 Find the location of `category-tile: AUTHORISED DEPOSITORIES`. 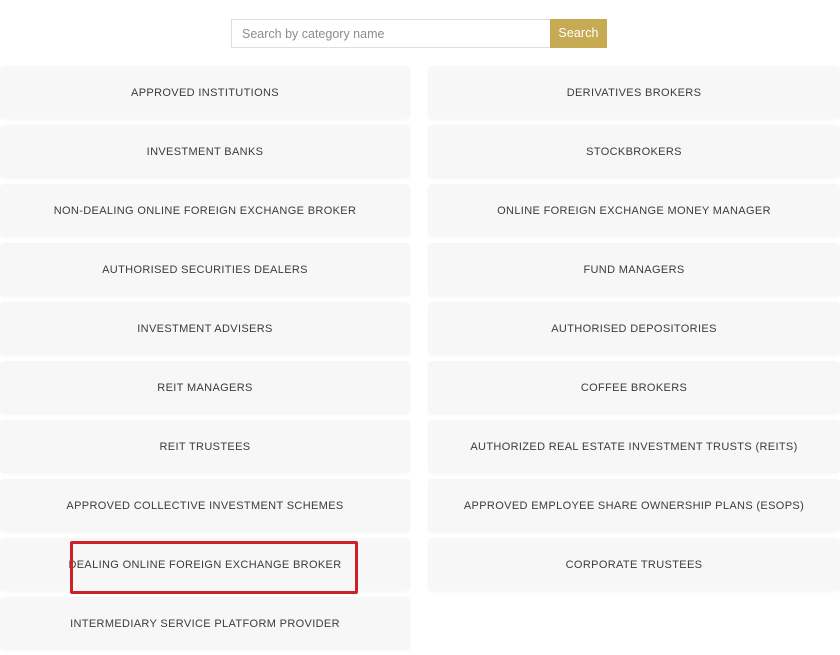

category-tile: AUTHORISED DEPOSITORIES is located at coordinates (634, 328).